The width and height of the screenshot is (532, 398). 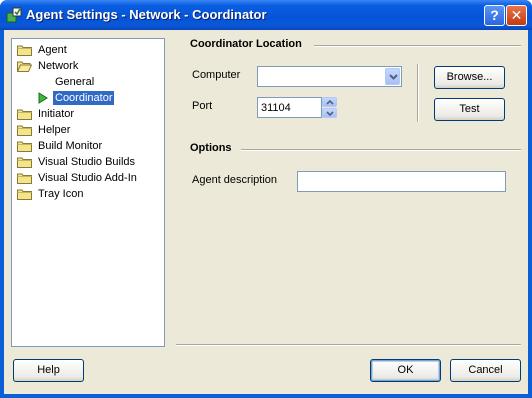 What do you see at coordinates (211, 148) in the screenshot?
I see `options-heading: Options` at bounding box center [211, 148].